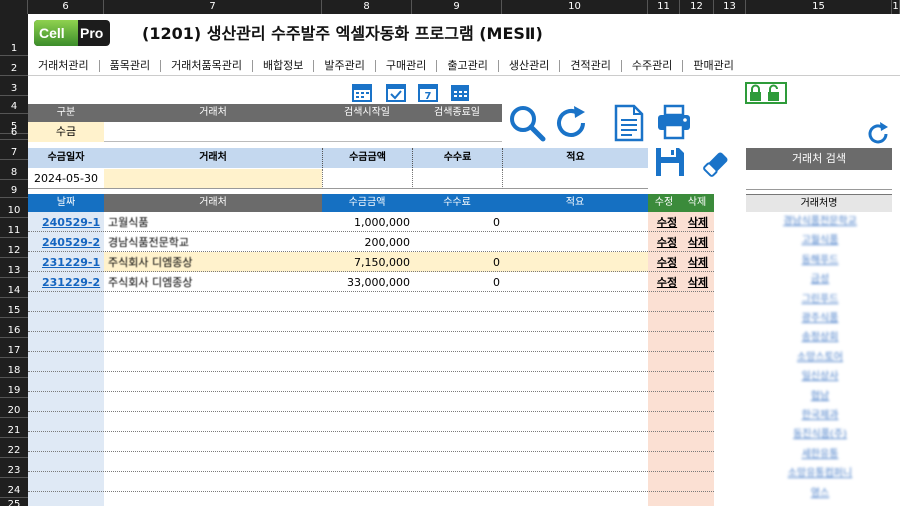 Image resolution: width=900 pixels, height=506 pixels. What do you see at coordinates (14, 66) in the screenshot?
I see `row-header: 2` at bounding box center [14, 66].